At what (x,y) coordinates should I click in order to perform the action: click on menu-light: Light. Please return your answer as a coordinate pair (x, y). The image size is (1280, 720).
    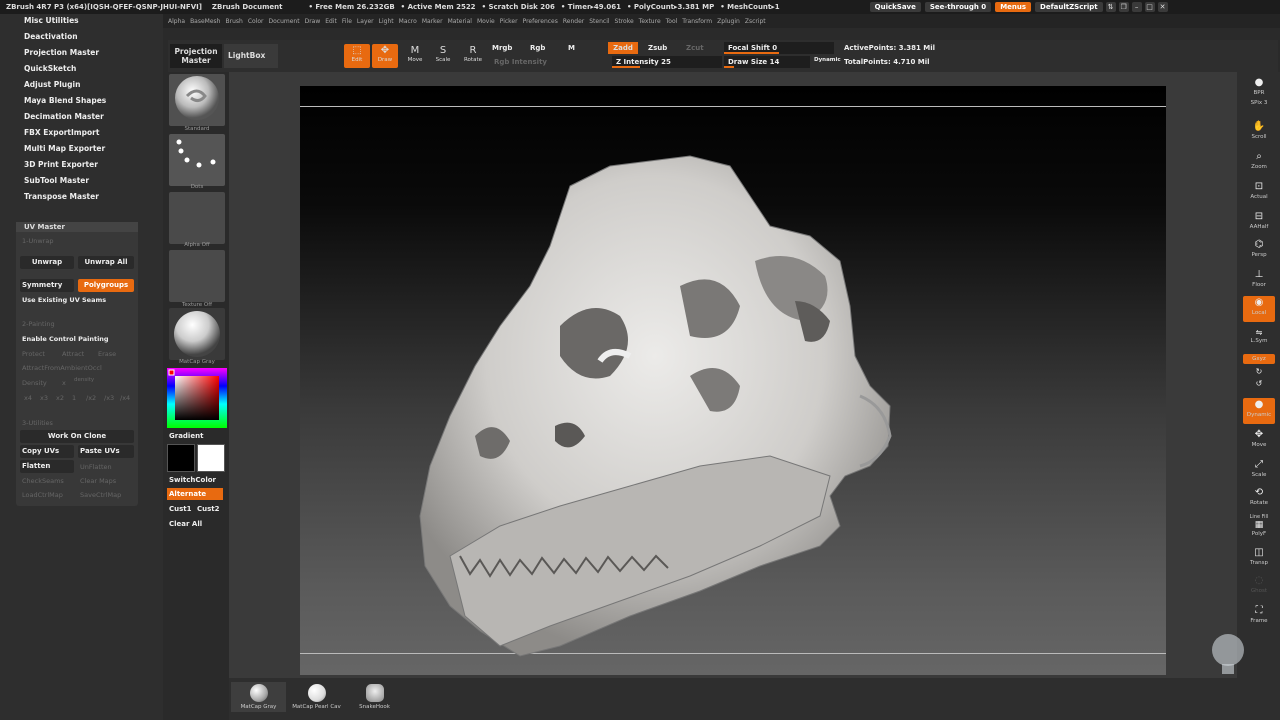
    Looking at the image, I should click on (386, 21).